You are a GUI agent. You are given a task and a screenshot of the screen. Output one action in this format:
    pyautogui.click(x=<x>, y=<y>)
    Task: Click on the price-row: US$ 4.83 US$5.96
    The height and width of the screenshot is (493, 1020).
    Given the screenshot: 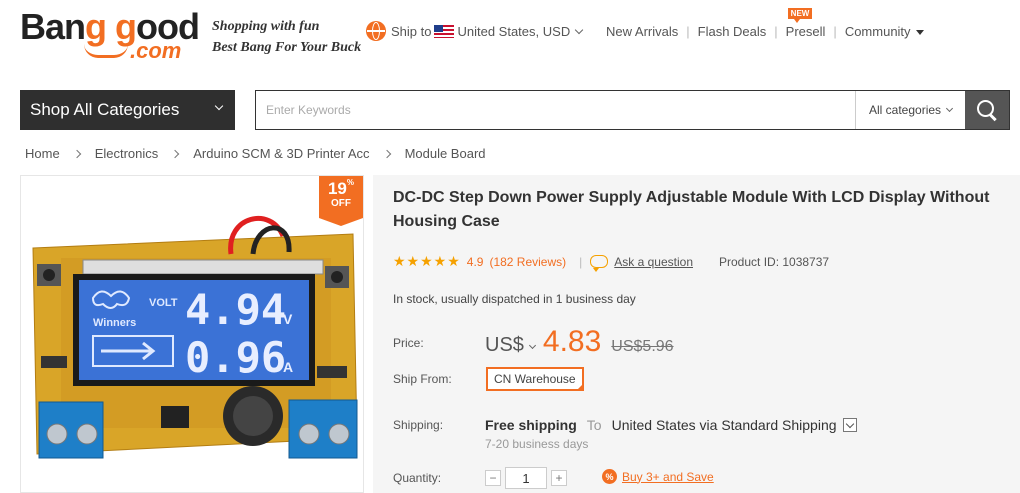 What is the action you would take?
    pyautogui.click(x=579, y=342)
    